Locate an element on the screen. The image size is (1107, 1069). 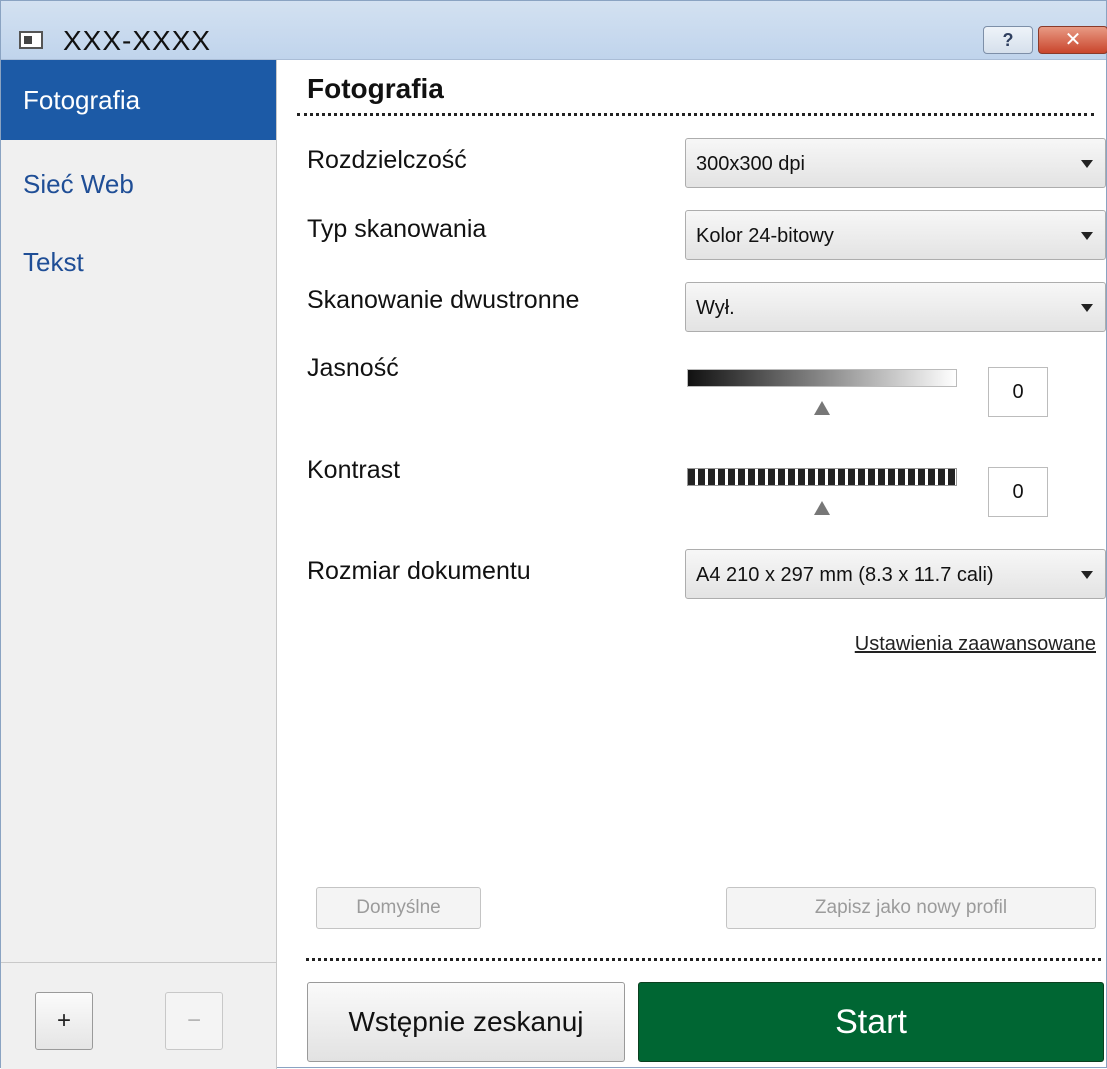
contrast-value-field: 0 is located at coordinates (1018, 492).